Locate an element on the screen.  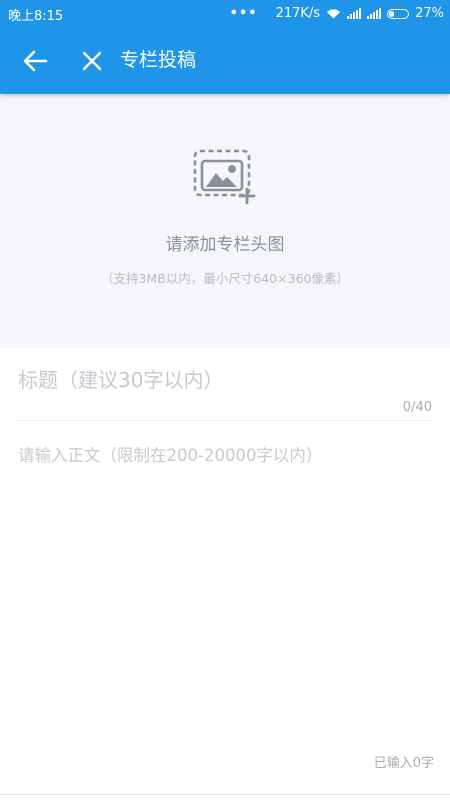
arrow-left-icon is located at coordinates (35, 61).